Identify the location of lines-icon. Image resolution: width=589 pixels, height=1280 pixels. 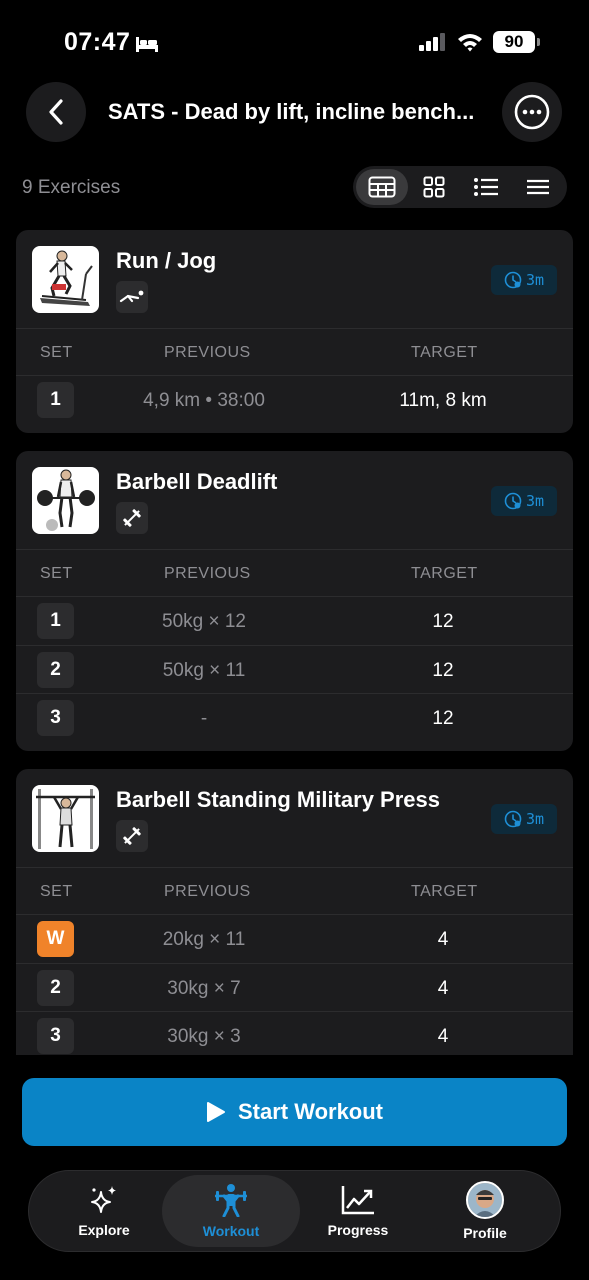
(538, 187).